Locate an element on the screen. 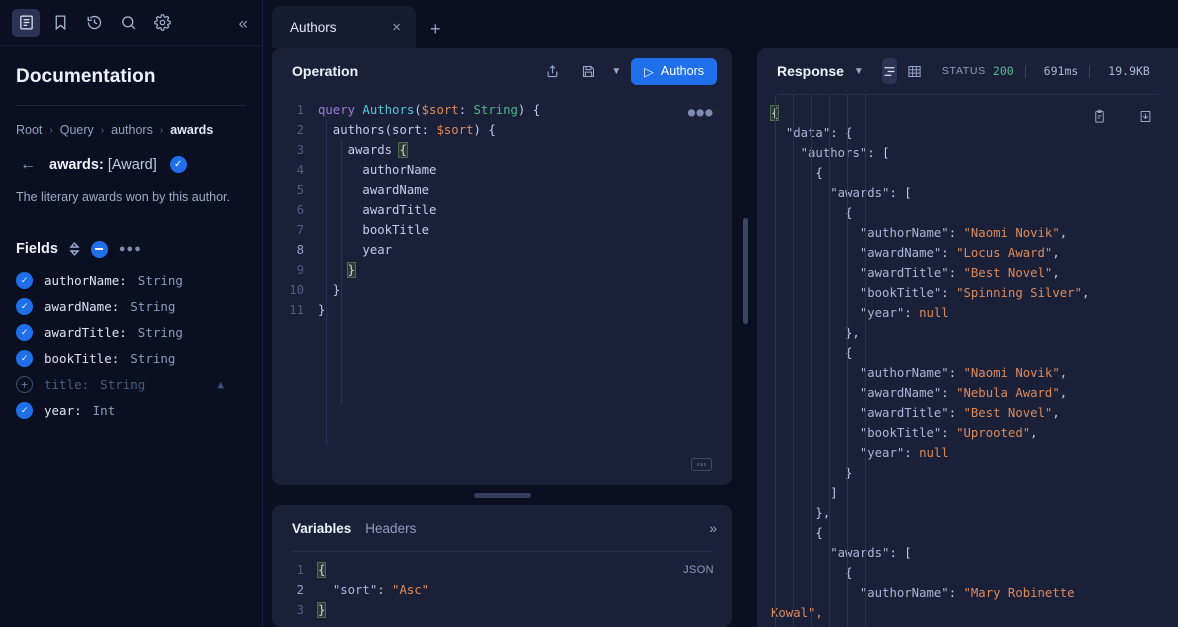  save-icon is located at coordinates (588, 71).